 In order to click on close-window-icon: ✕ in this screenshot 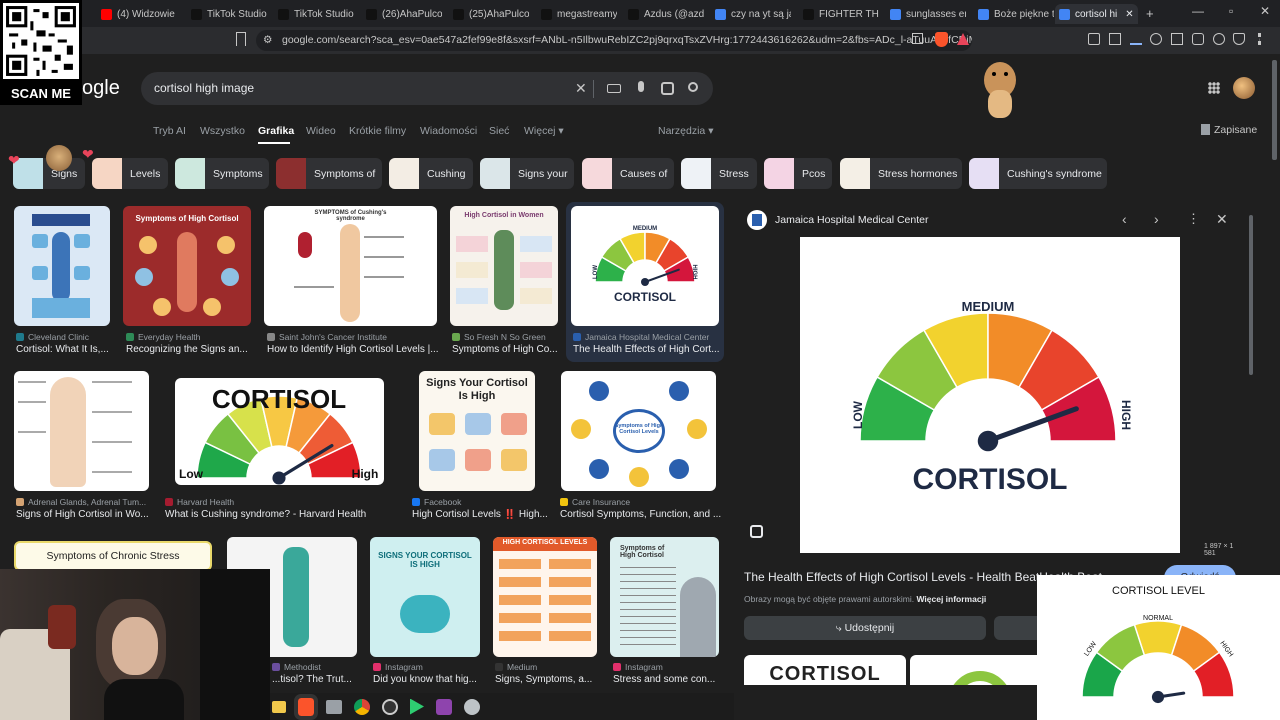, I will do `click(1265, 11)`.